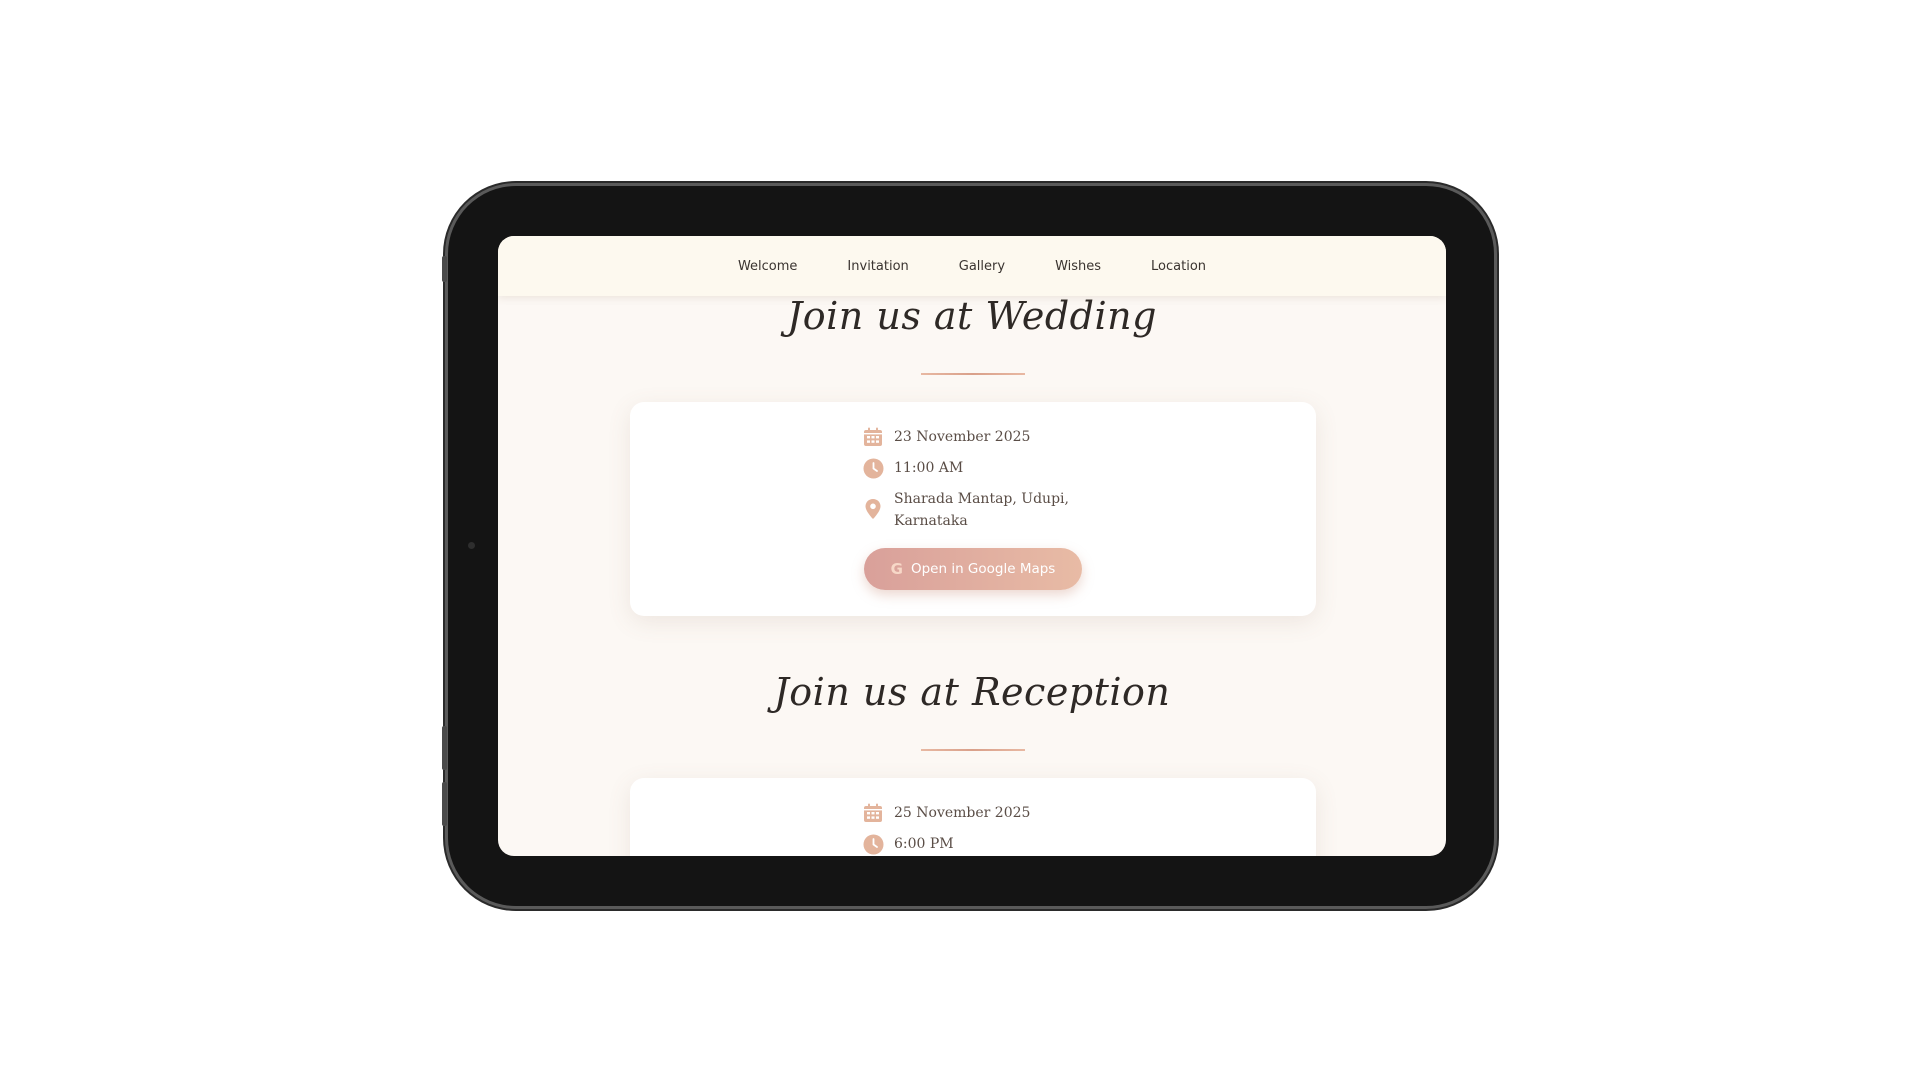  I want to click on reception-title: Join us at Reception, so click(972, 692).